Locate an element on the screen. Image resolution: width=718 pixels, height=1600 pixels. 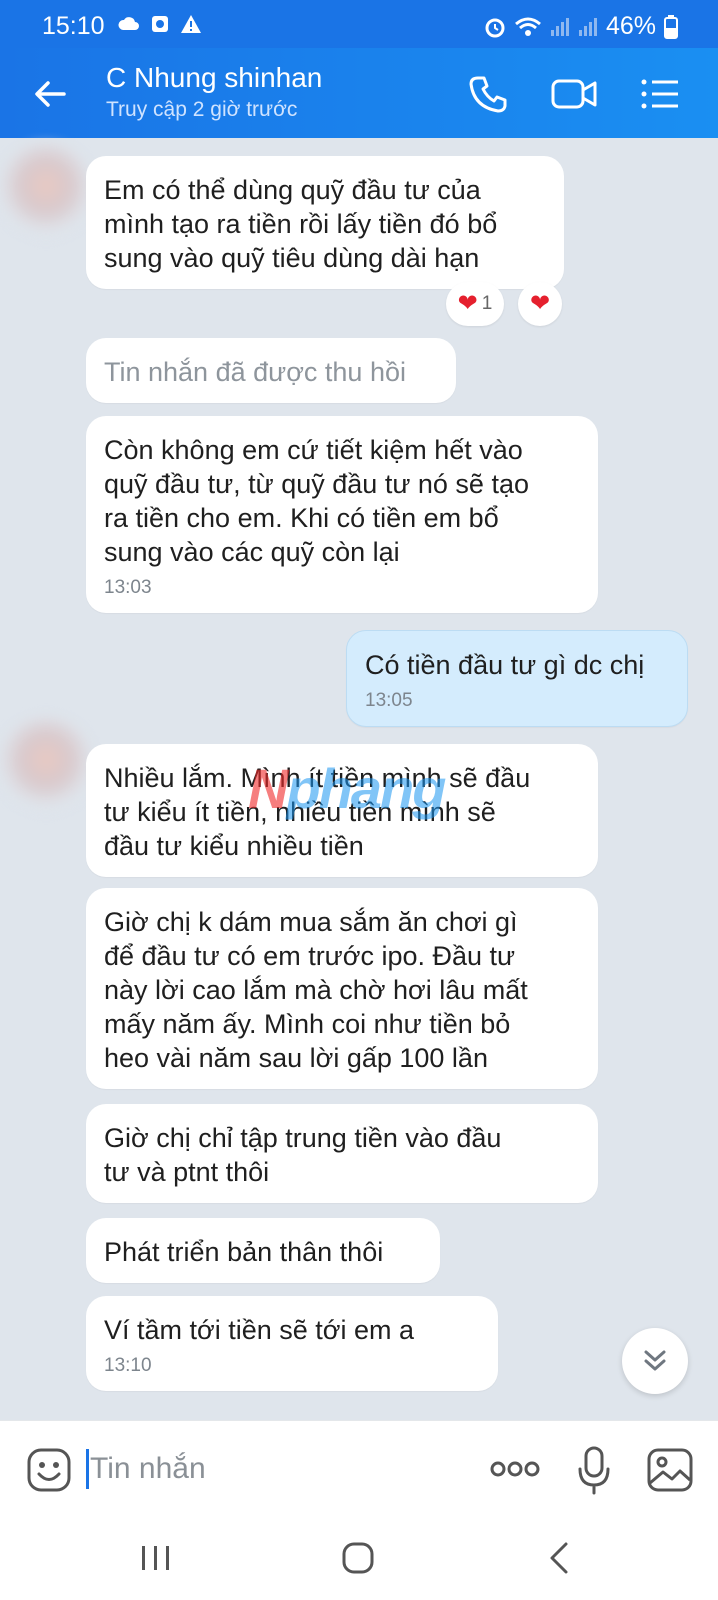
message-line: tư và ptnt thôi is located at coordinates (187, 1172).